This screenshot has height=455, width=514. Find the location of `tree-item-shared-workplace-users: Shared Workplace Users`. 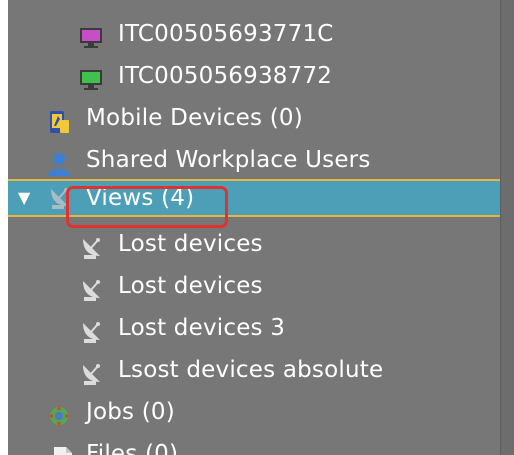

tree-item-shared-workplace-users: Shared Workplace Users is located at coordinates (254, 160).